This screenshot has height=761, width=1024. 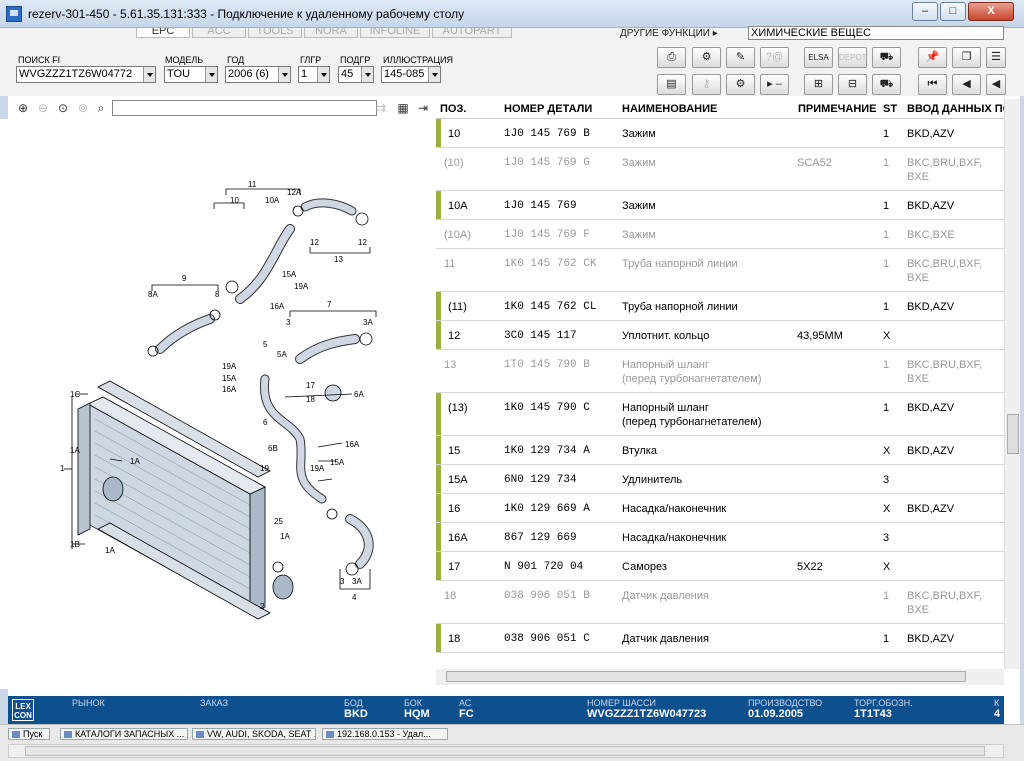 I want to click on table-row: (10A) 1J0 145 769 F Зажим 1 BKC,BXE, so click(x=720, y=234).